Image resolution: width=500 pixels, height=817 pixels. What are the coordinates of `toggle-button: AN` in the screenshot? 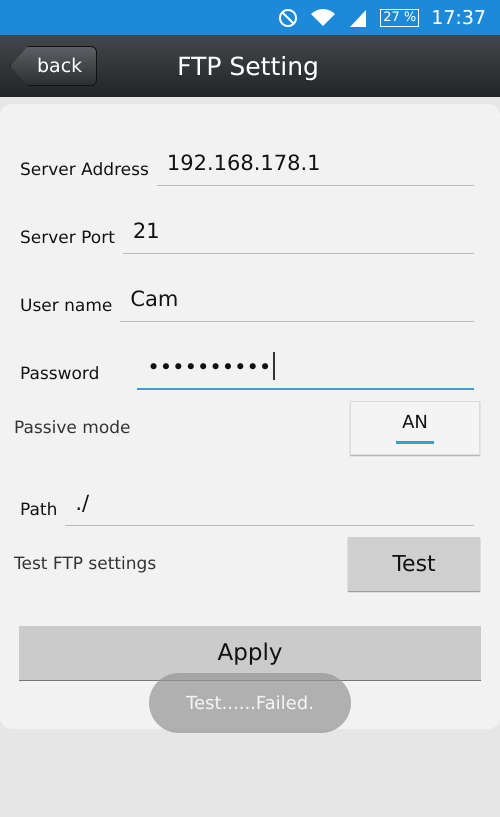 It's located at (415, 428).